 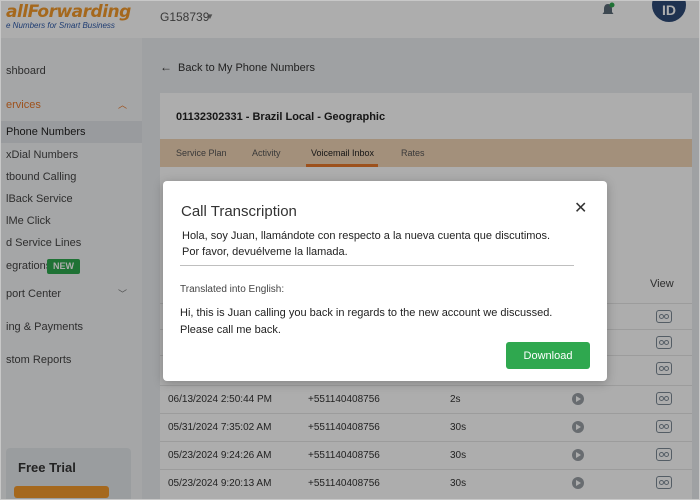 I want to click on translated-label: Translated into English:, so click(x=232, y=289).